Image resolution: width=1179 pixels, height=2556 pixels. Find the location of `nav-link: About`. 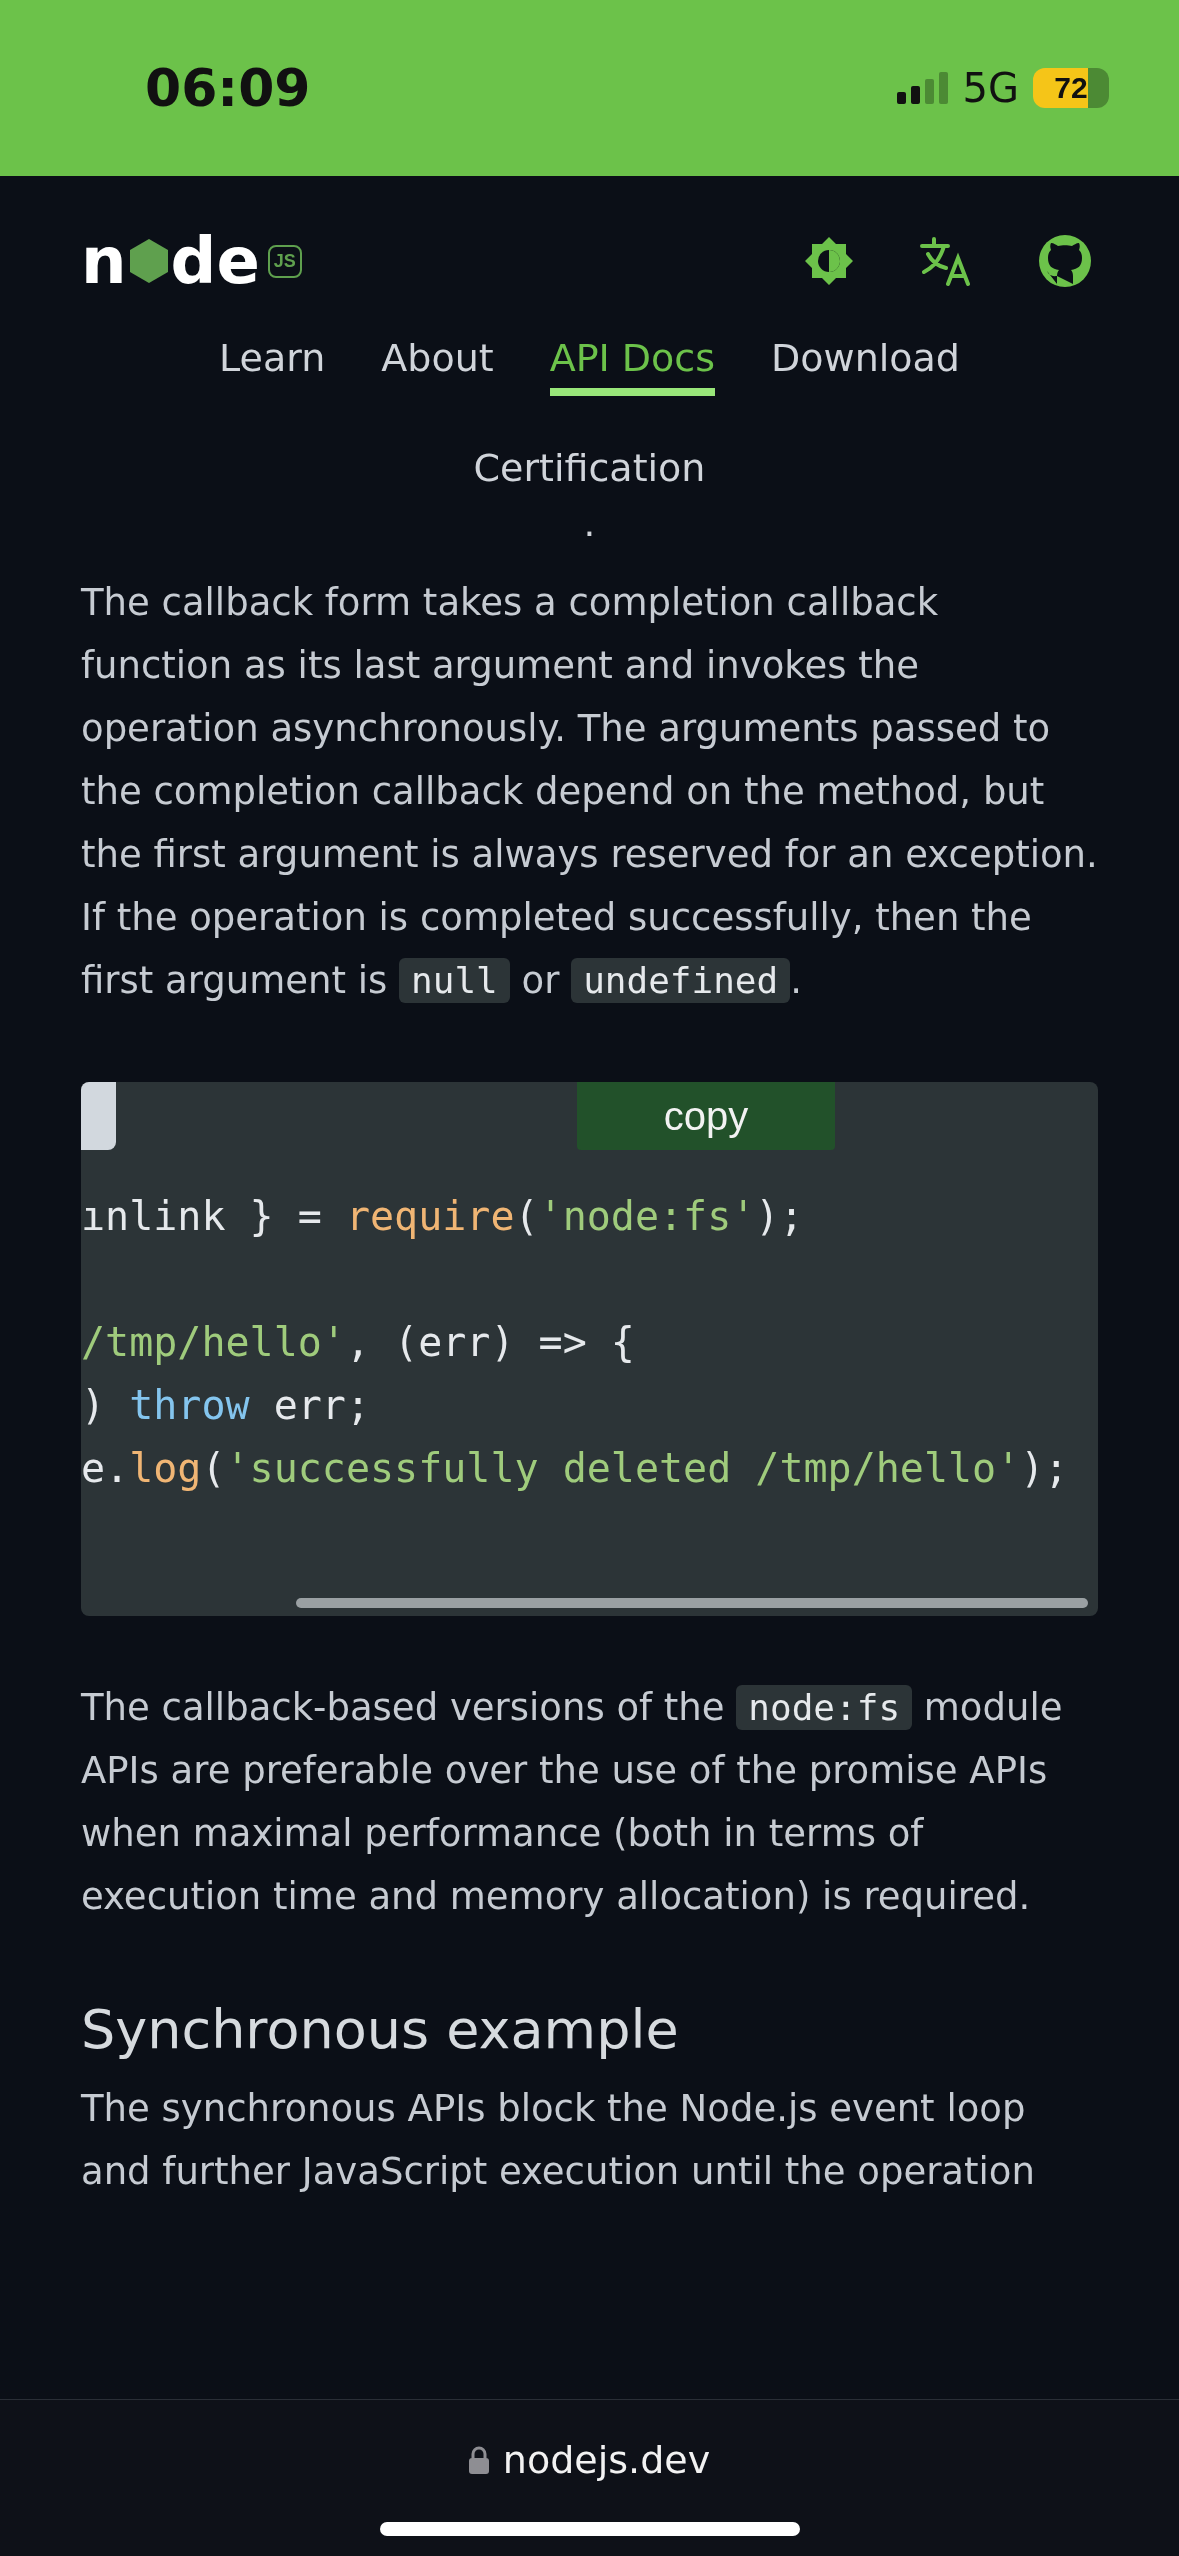

nav-link: About is located at coordinates (437, 366).